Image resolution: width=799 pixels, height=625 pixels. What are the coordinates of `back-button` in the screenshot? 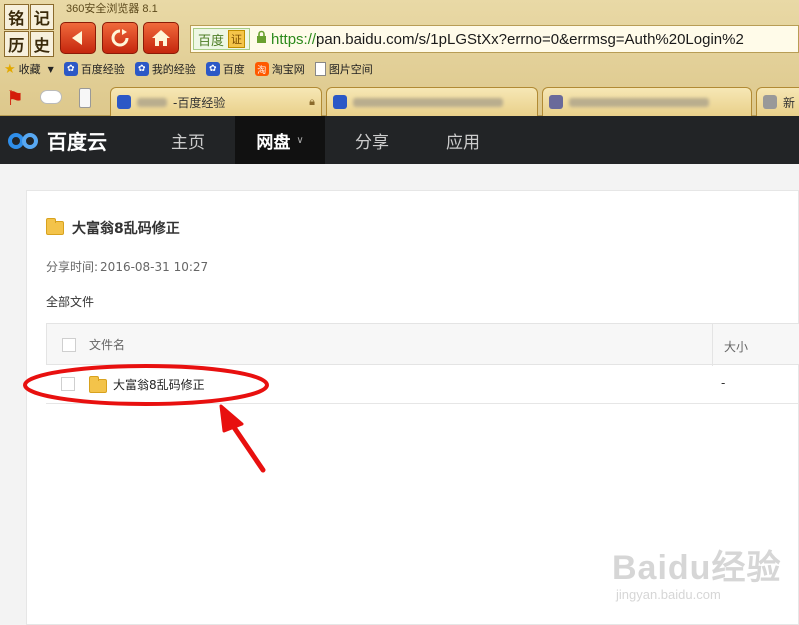 It's located at (78, 38).